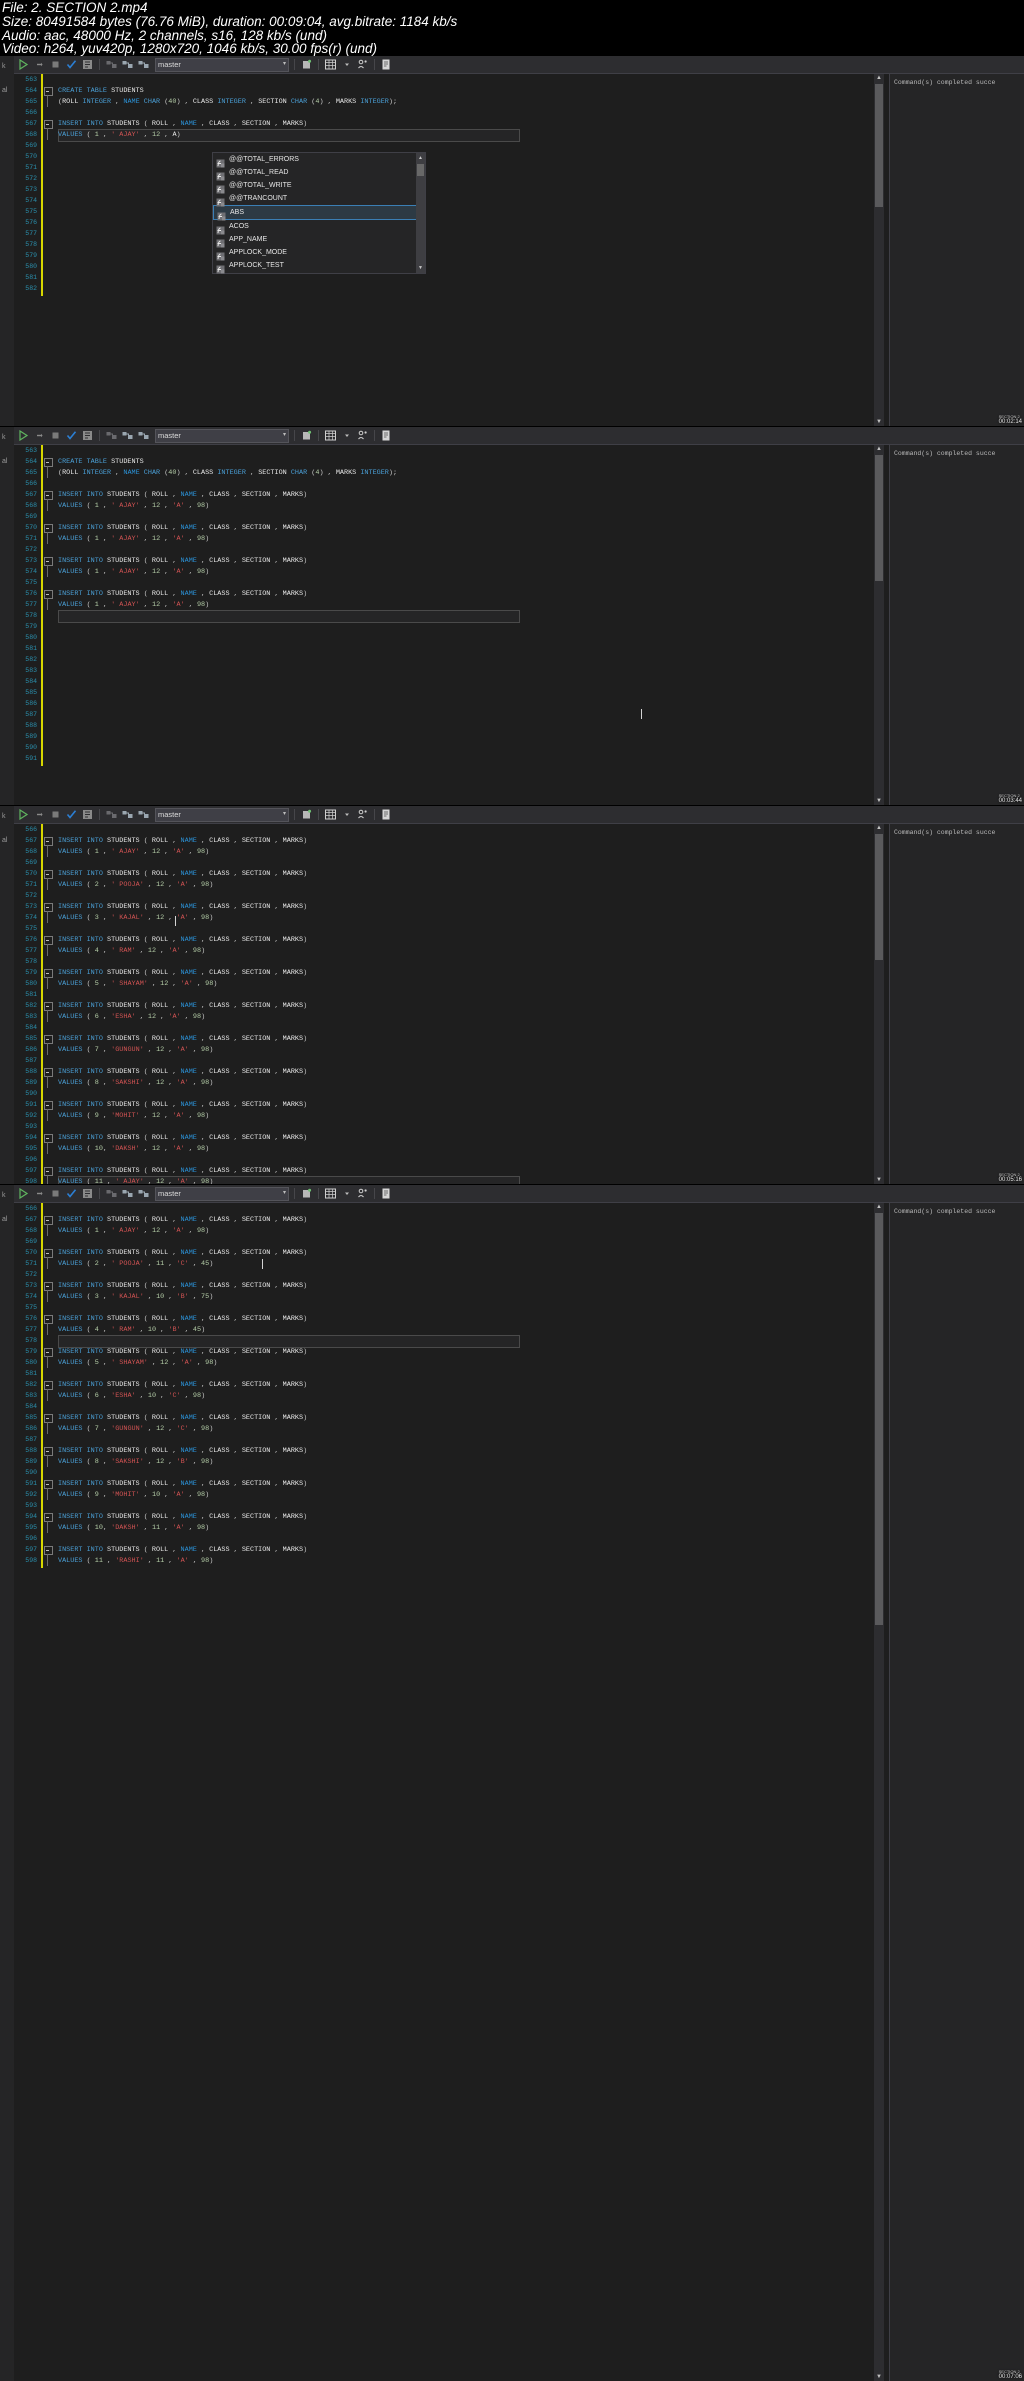 The width and height of the screenshot is (1024, 2381). Describe the element at coordinates (319, 253) in the screenshot. I see `autocomplete-item: APPLOCK_MODE` at that location.